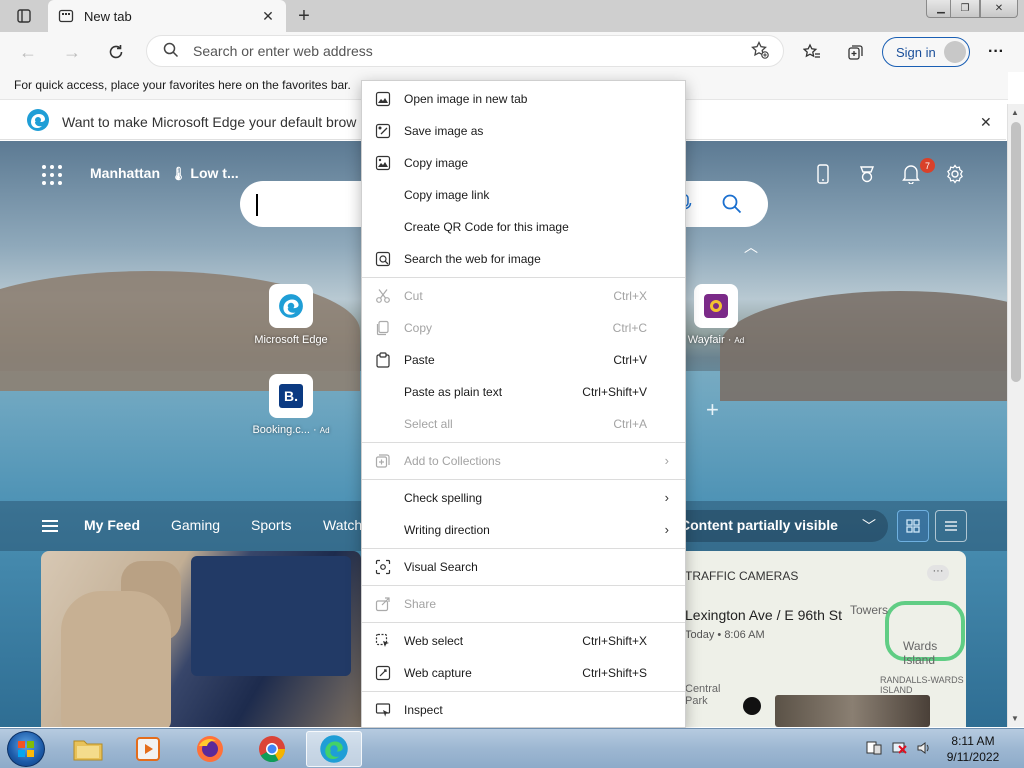 This screenshot has height=768, width=1024. Describe the element at coordinates (523, 710) in the screenshot. I see `menu-item-inspect: Inspect` at that location.